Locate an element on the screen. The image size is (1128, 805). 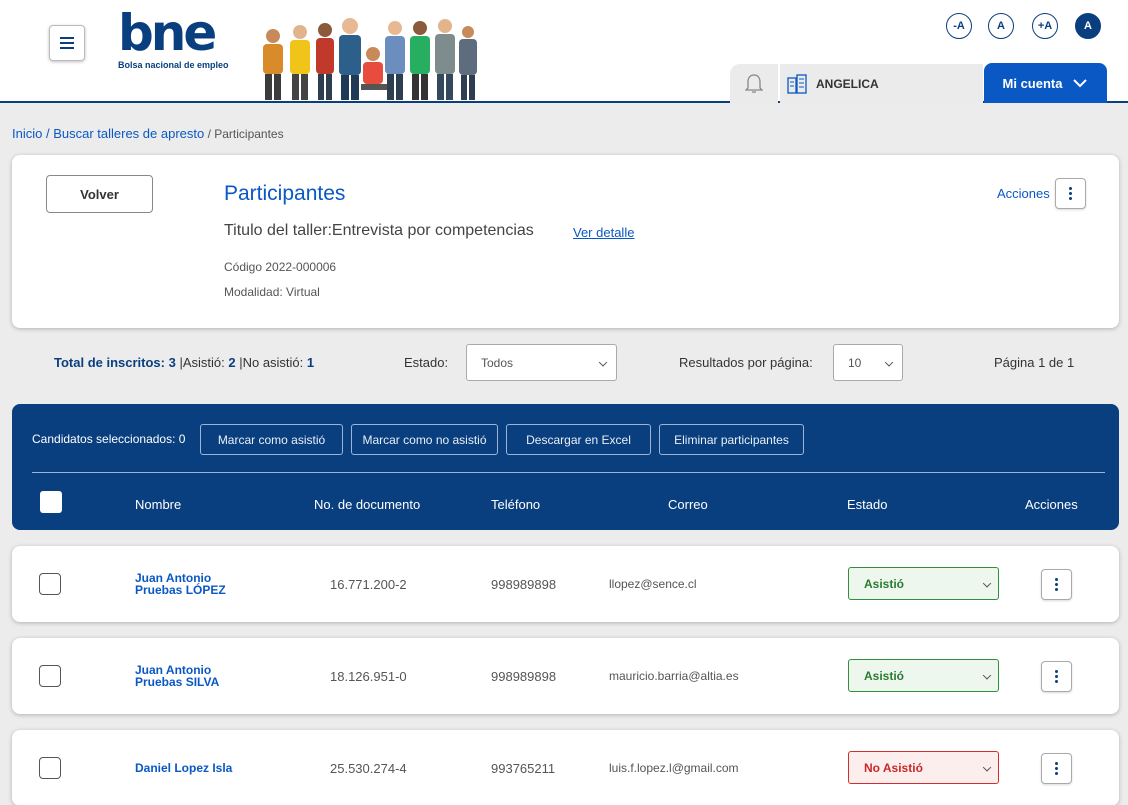
participant-phone: 993765211 is located at coordinates (523, 768).